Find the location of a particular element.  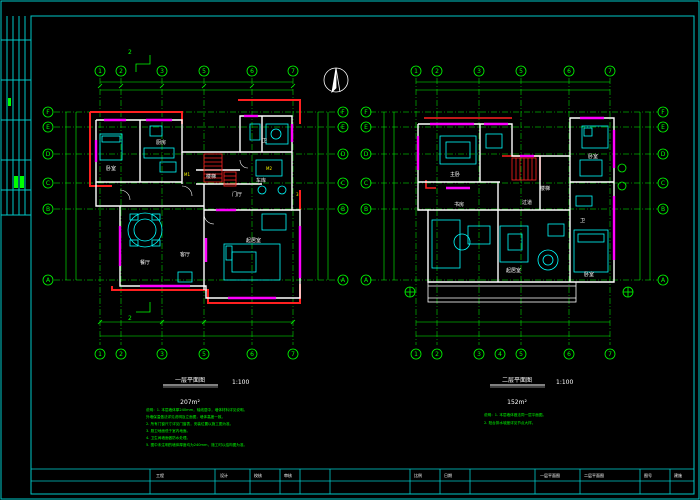

plan2-windows is located at coordinates (516, 188).